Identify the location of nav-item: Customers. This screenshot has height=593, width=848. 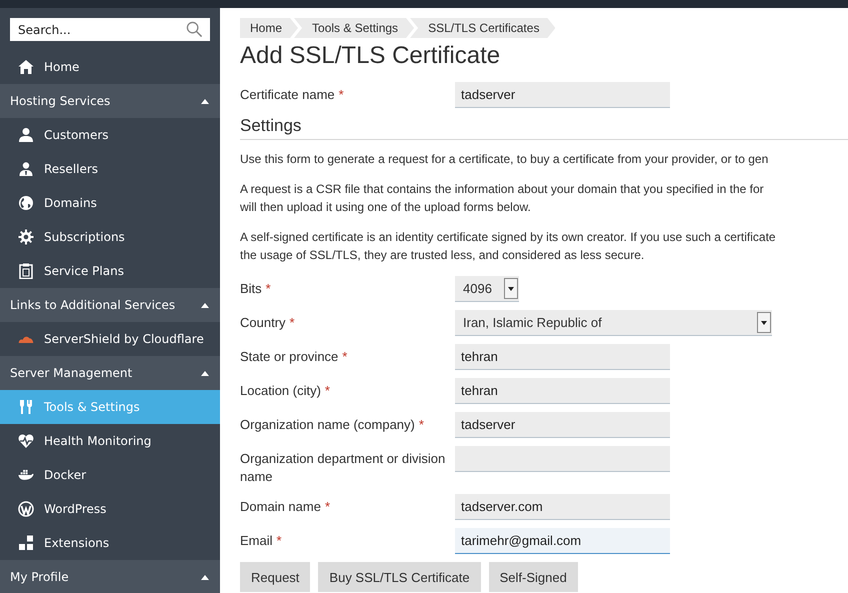
(110, 135).